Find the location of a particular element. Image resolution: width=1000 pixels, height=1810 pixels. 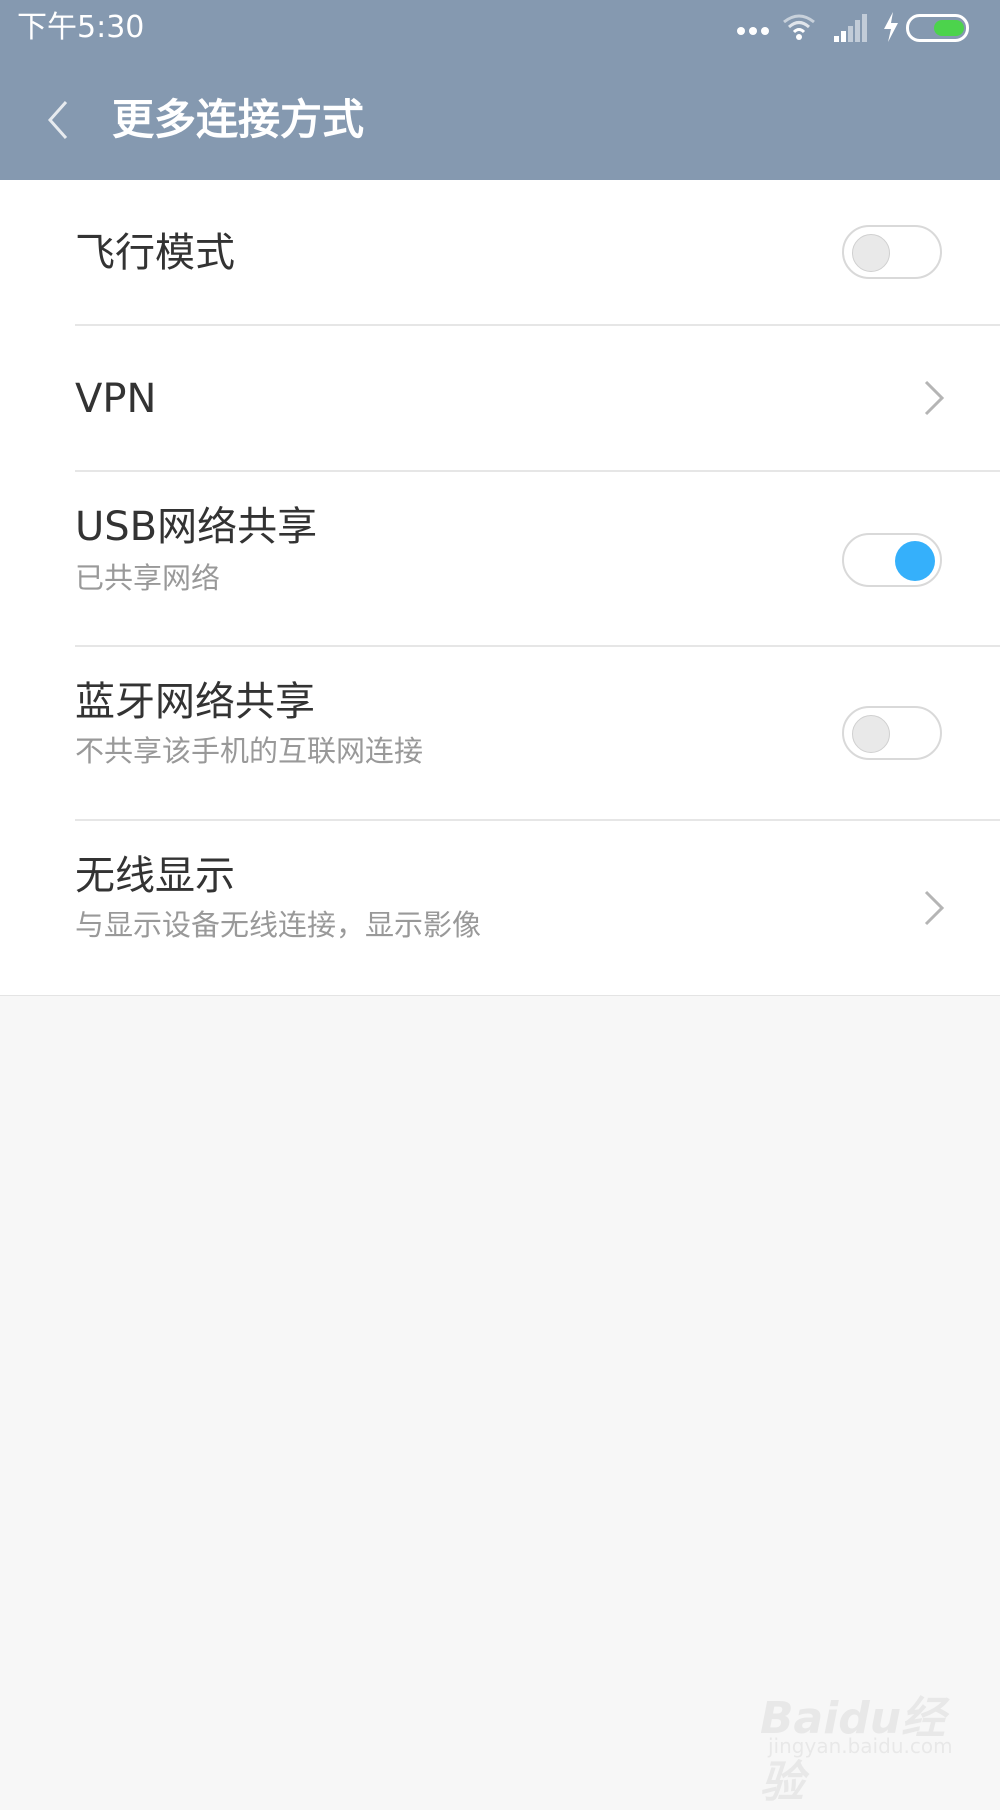

baidu-watermark: Baidu经验 jingyan.baidu.com is located at coordinates (860, 1738).